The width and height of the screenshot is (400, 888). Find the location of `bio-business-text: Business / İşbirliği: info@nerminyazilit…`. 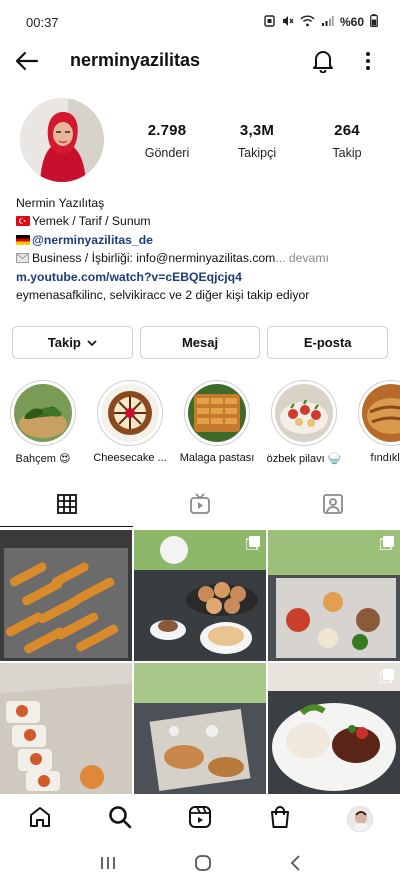

bio-business-text: Business / İşbirliği: info@nerminyazilit… is located at coordinates (154, 257).